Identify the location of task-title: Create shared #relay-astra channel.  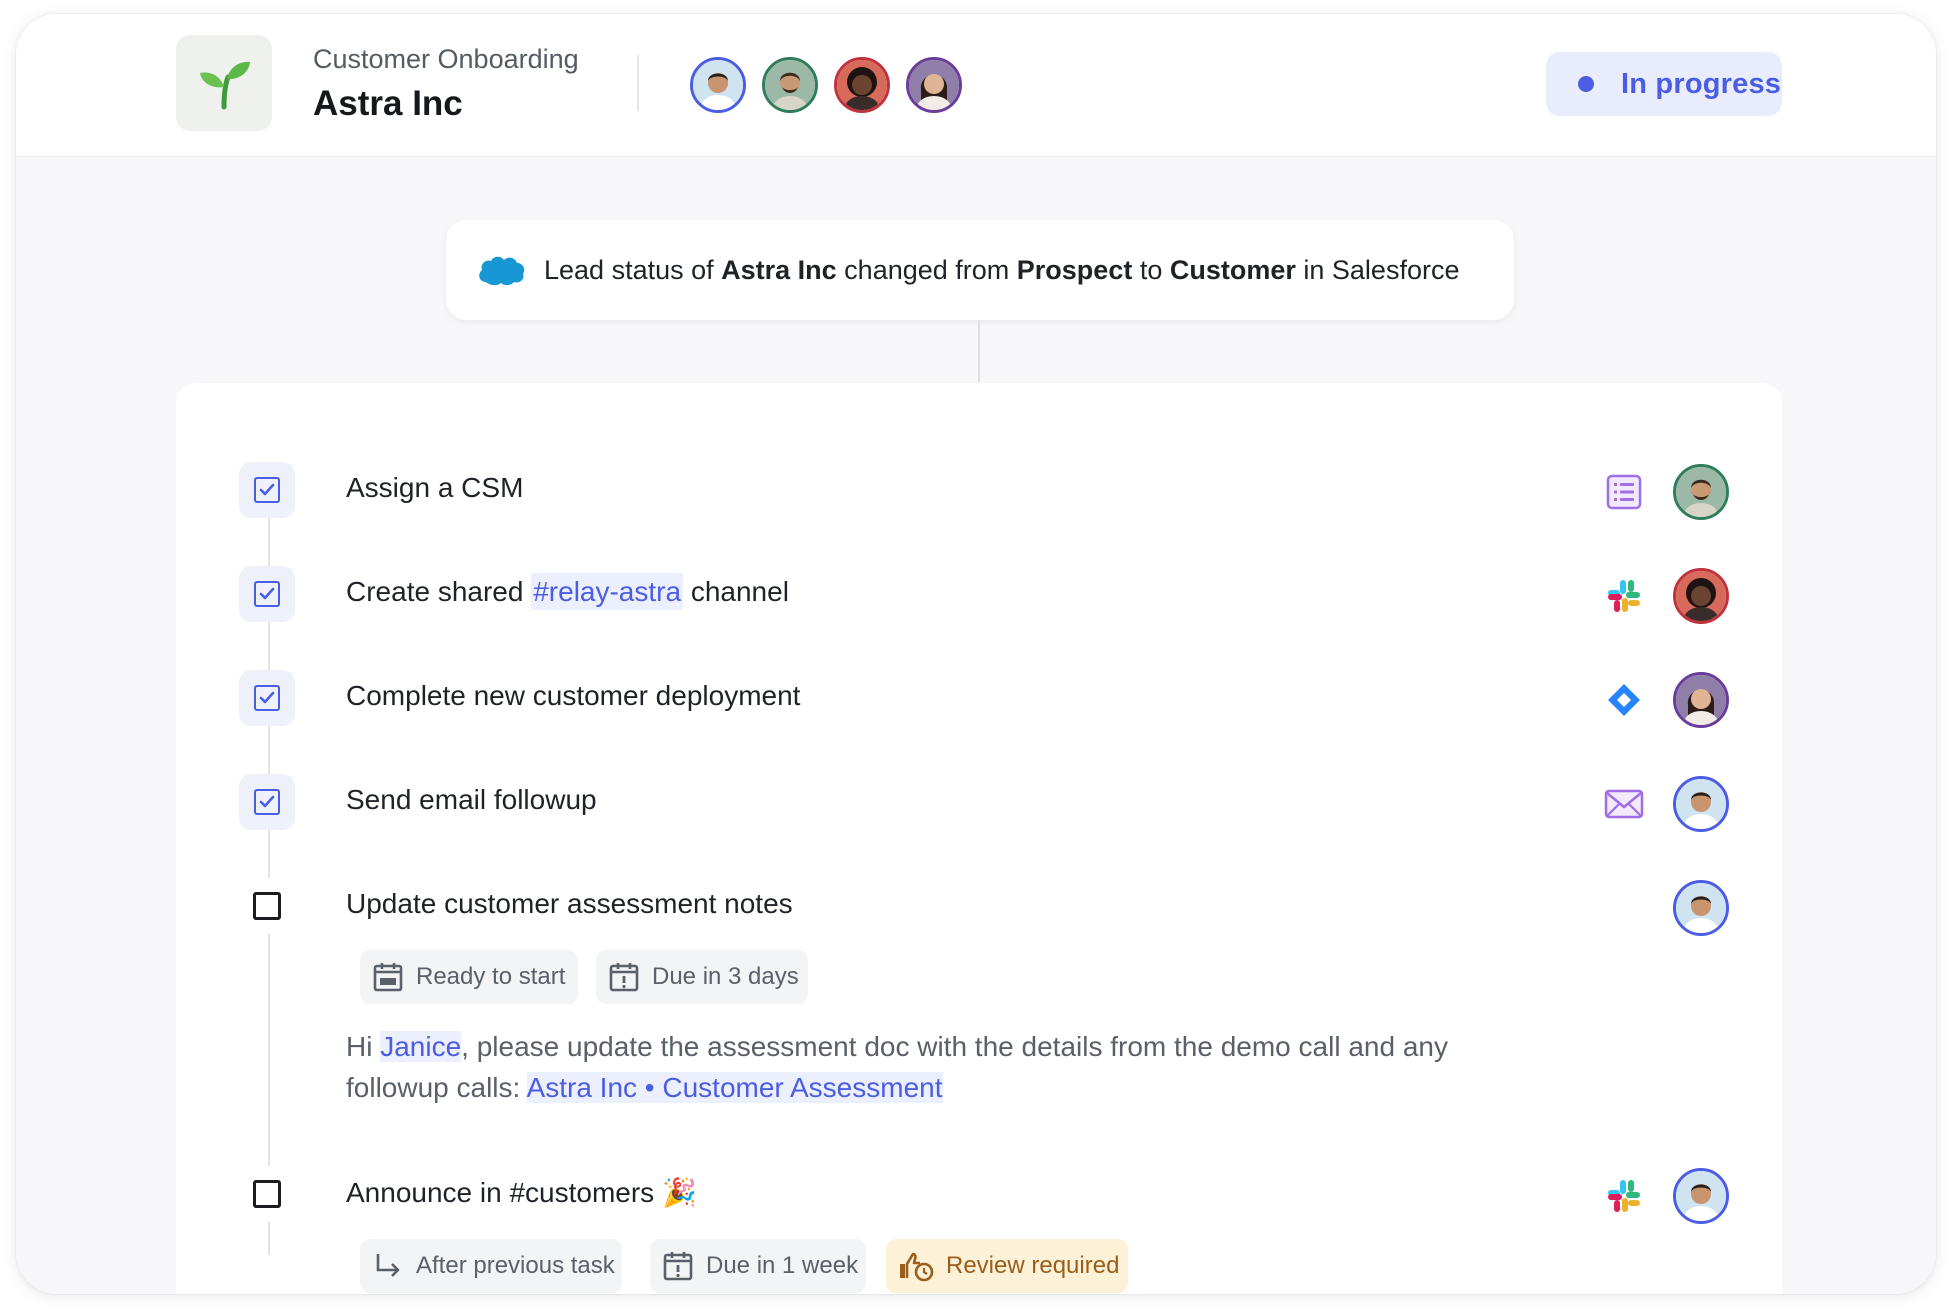
(567, 591).